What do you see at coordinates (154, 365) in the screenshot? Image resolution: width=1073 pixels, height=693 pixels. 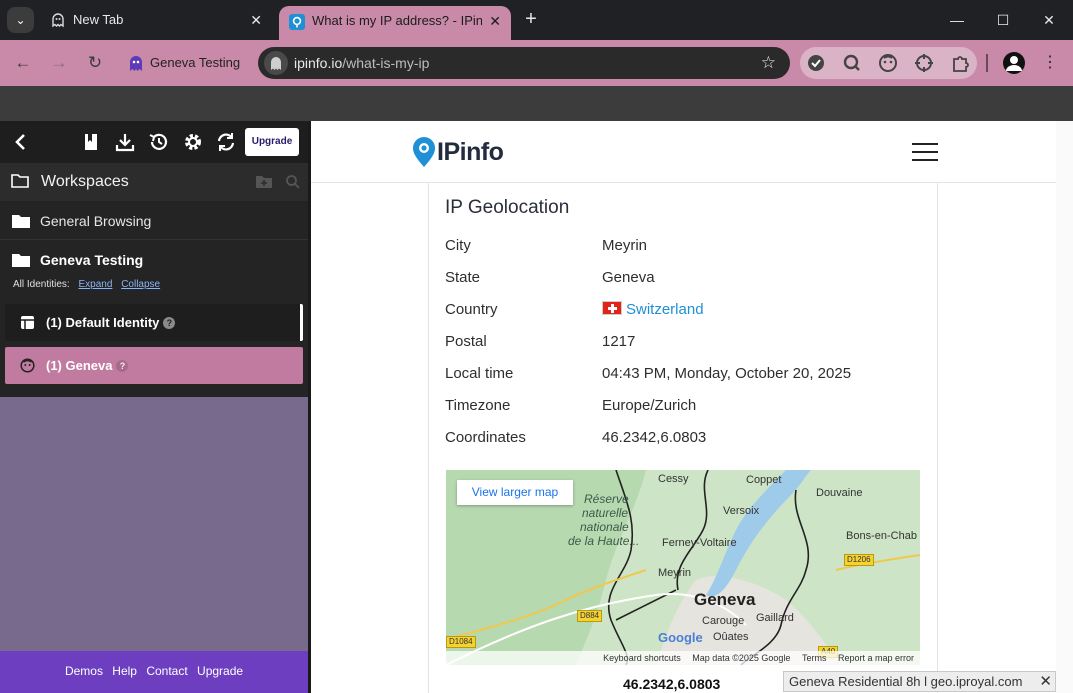 I see `identity-geneva: (1) Geneva?` at bounding box center [154, 365].